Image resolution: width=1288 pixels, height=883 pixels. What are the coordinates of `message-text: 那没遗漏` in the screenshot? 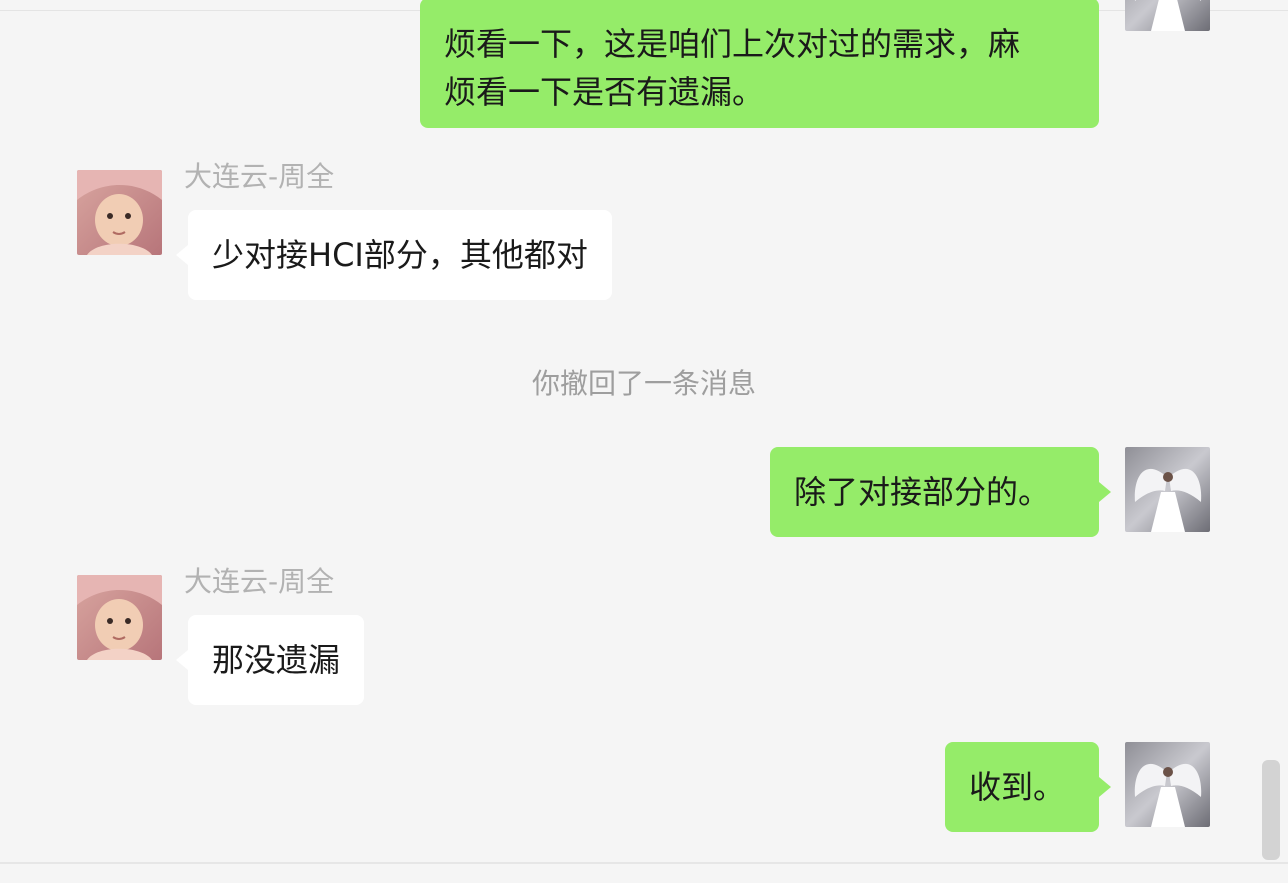 It's located at (276, 660).